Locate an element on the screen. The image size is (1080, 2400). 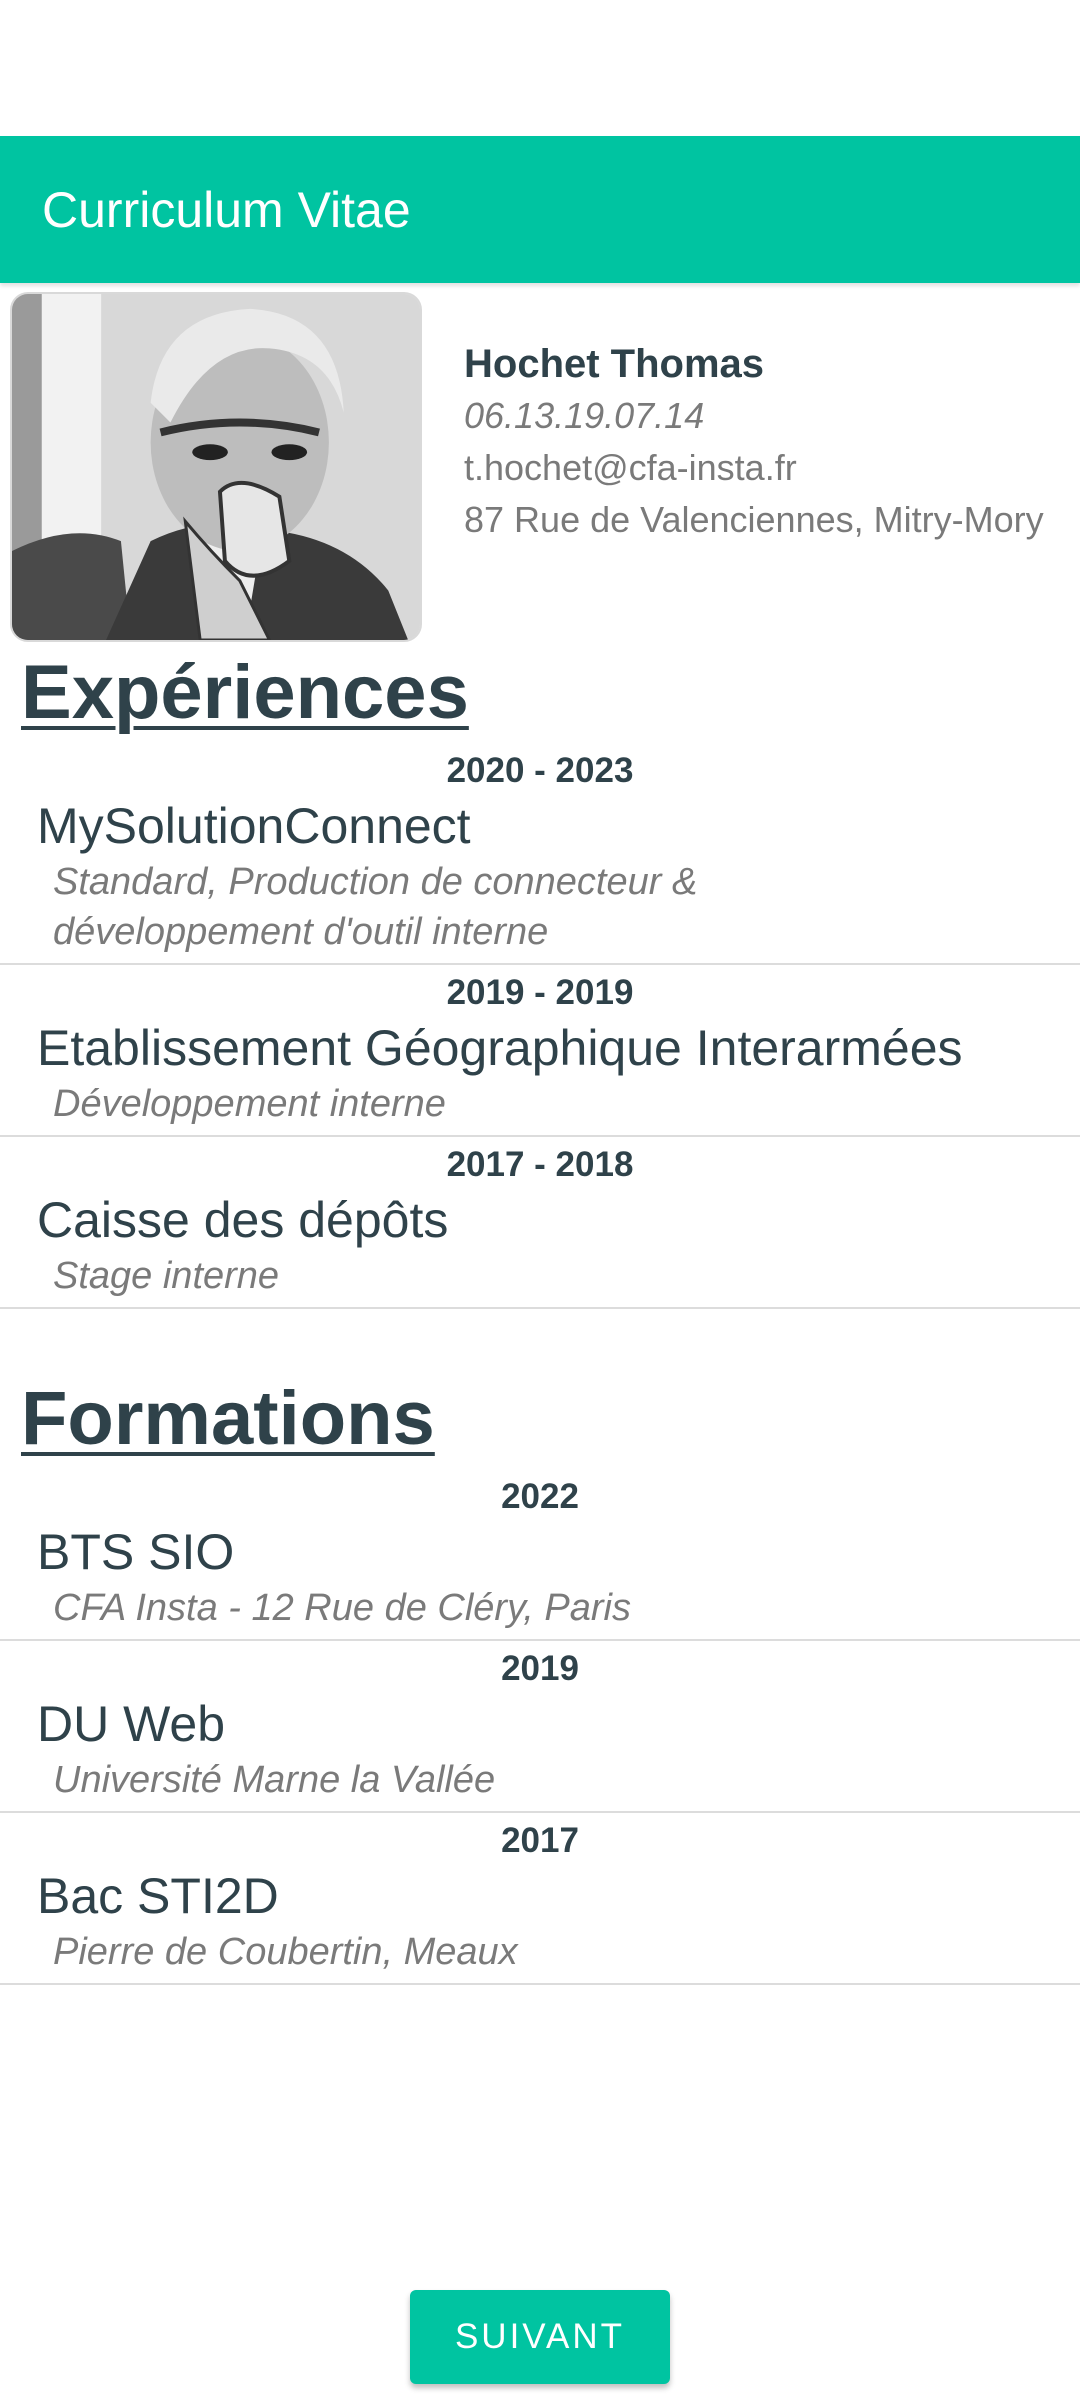
formations-heading: Formations is located at coordinates (228, 1418).